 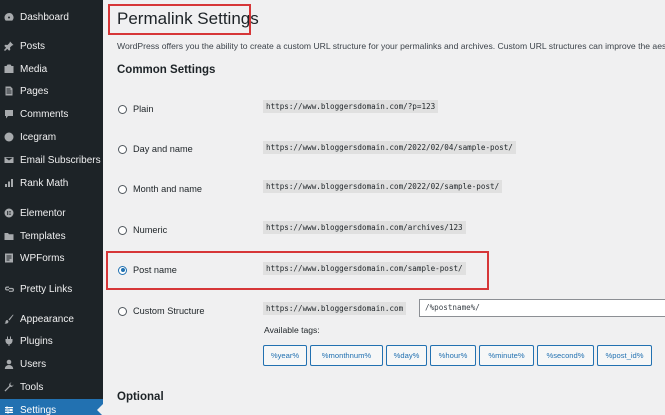 I want to click on option-month-and-name: Month and name, so click(x=160, y=189).